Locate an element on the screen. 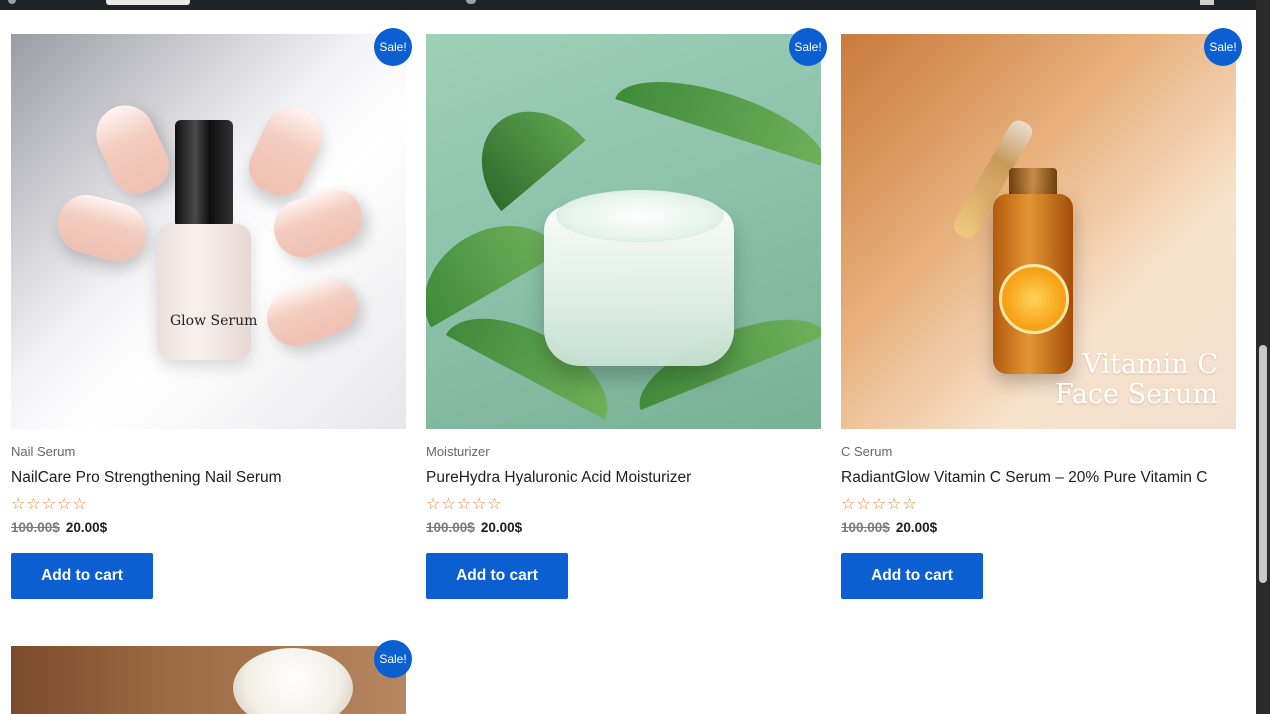 Image resolution: width=1270 pixels, height=714 pixels. admin-bar-search-field is located at coordinates (148, 2).